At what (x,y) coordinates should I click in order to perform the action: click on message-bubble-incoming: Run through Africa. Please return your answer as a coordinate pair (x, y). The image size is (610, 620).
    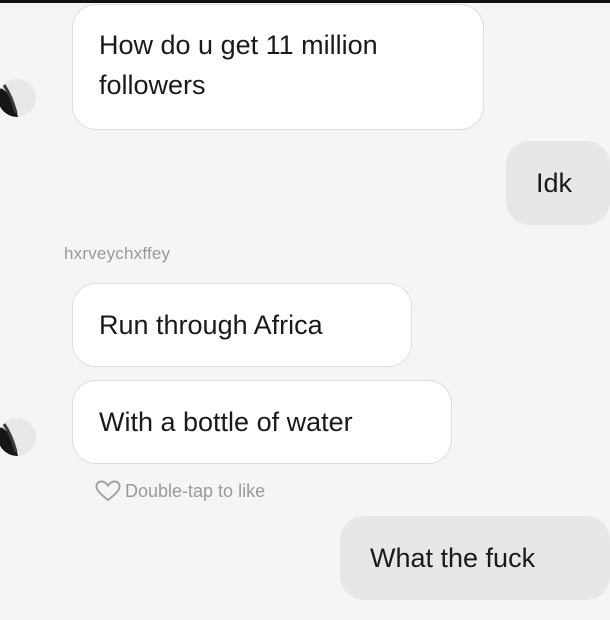
    Looking at the image, I should click on (242, 325).